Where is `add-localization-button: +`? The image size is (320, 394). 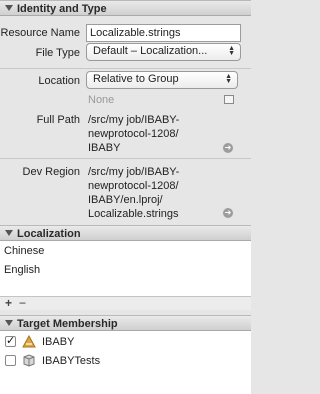 add-localization-button: + is located at coordinates (8, 303).